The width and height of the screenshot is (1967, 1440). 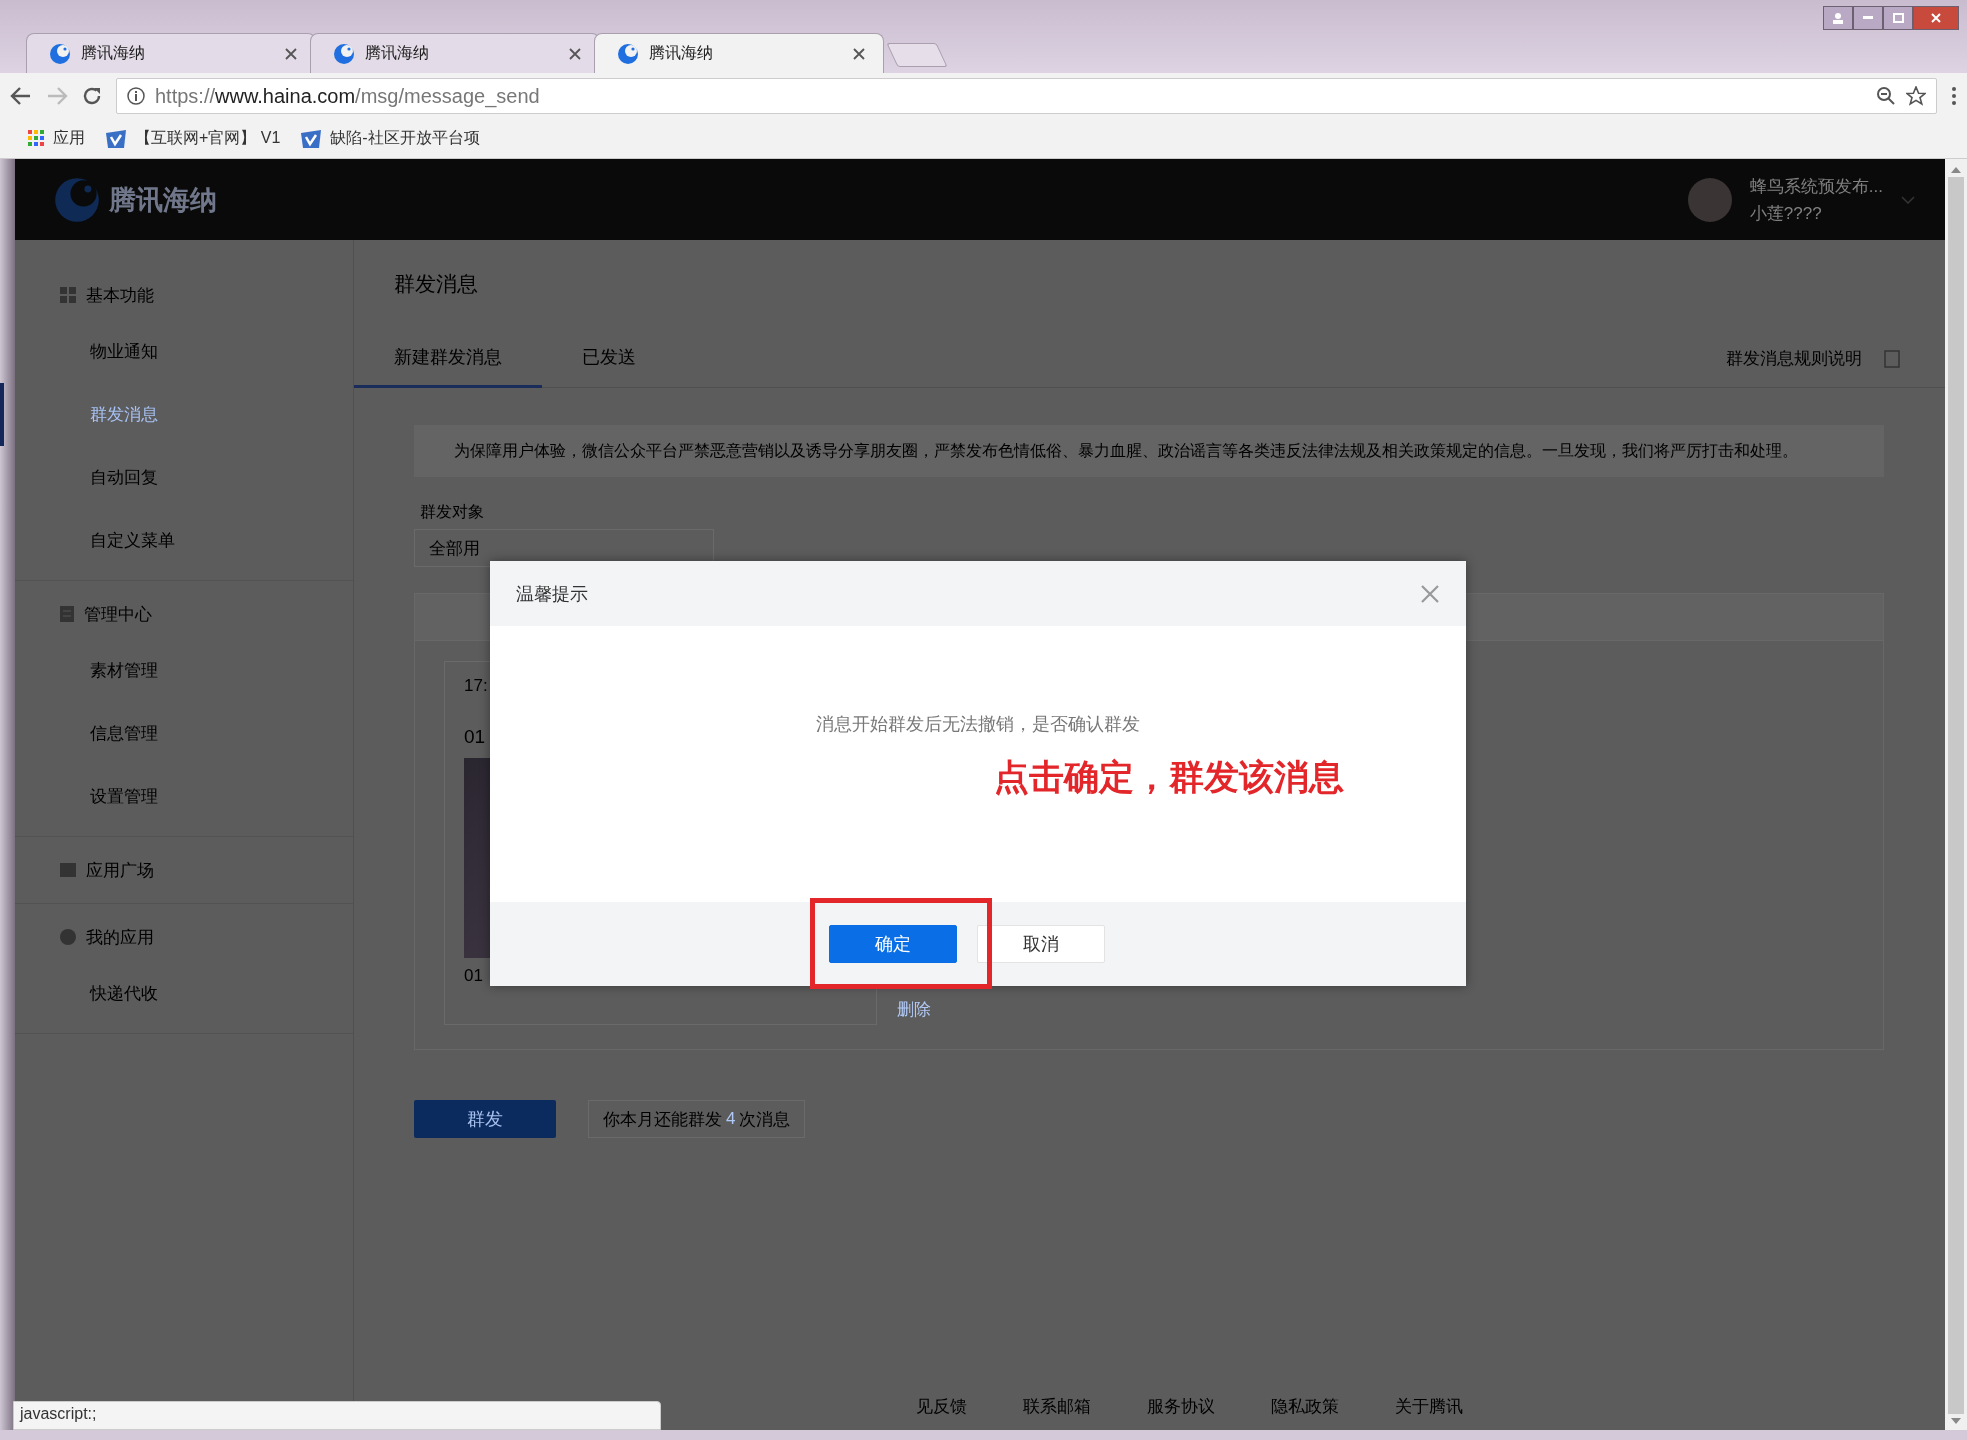 I want to click on page-title: 群发消息, so click(x=436, y=283).